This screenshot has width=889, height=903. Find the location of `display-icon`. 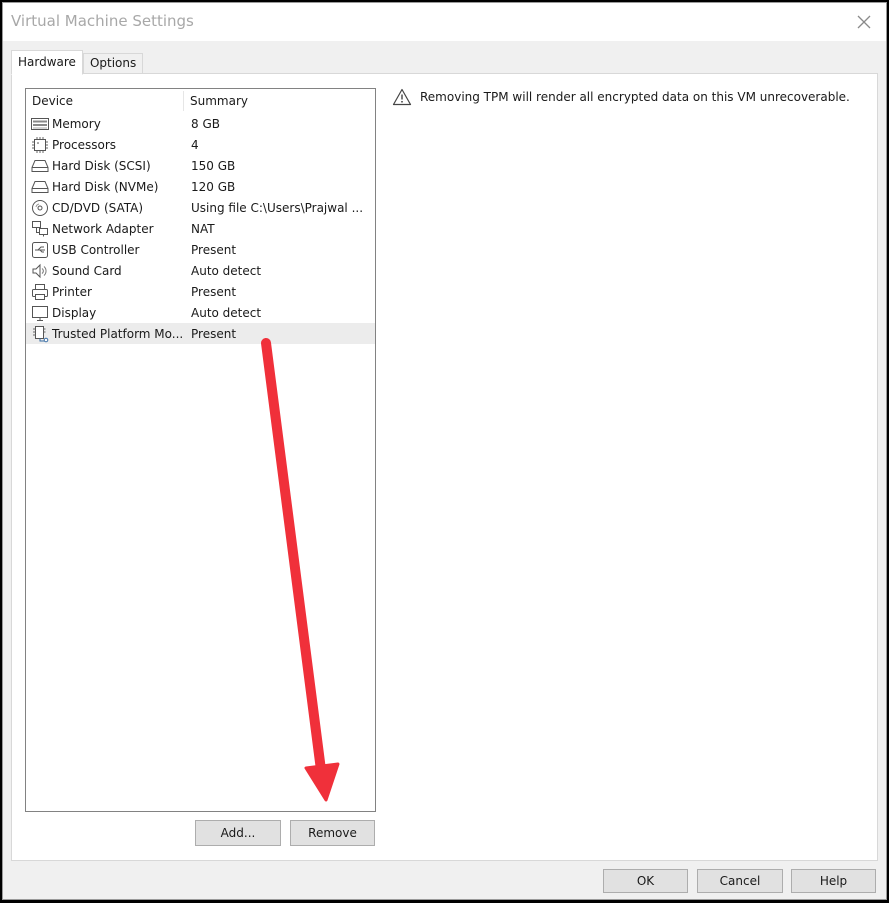

display-icon is located at coordinates (40, 313).